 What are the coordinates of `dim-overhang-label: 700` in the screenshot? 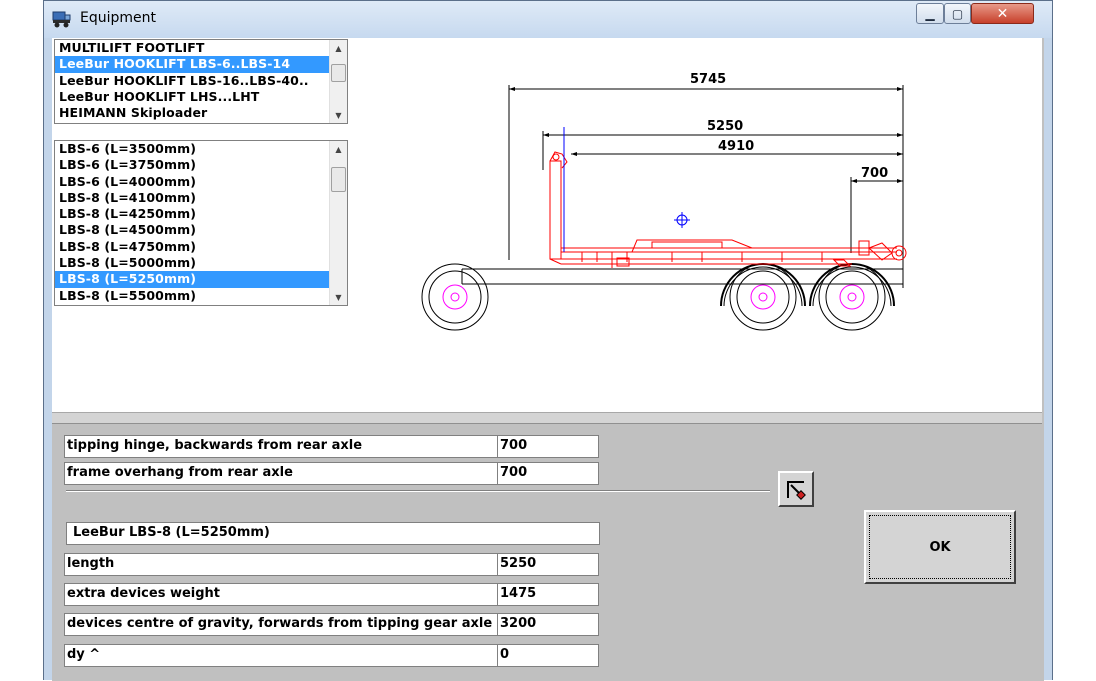 It's located at (874, 173).